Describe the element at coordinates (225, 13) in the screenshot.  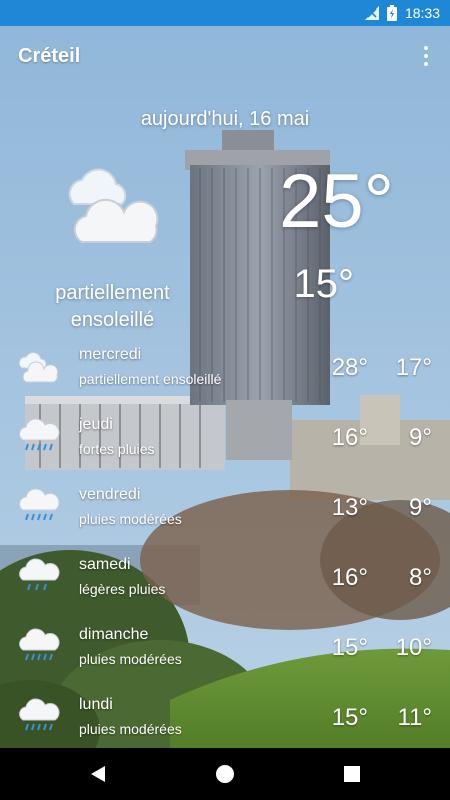
I see `status-bar: 18:33` at that location.